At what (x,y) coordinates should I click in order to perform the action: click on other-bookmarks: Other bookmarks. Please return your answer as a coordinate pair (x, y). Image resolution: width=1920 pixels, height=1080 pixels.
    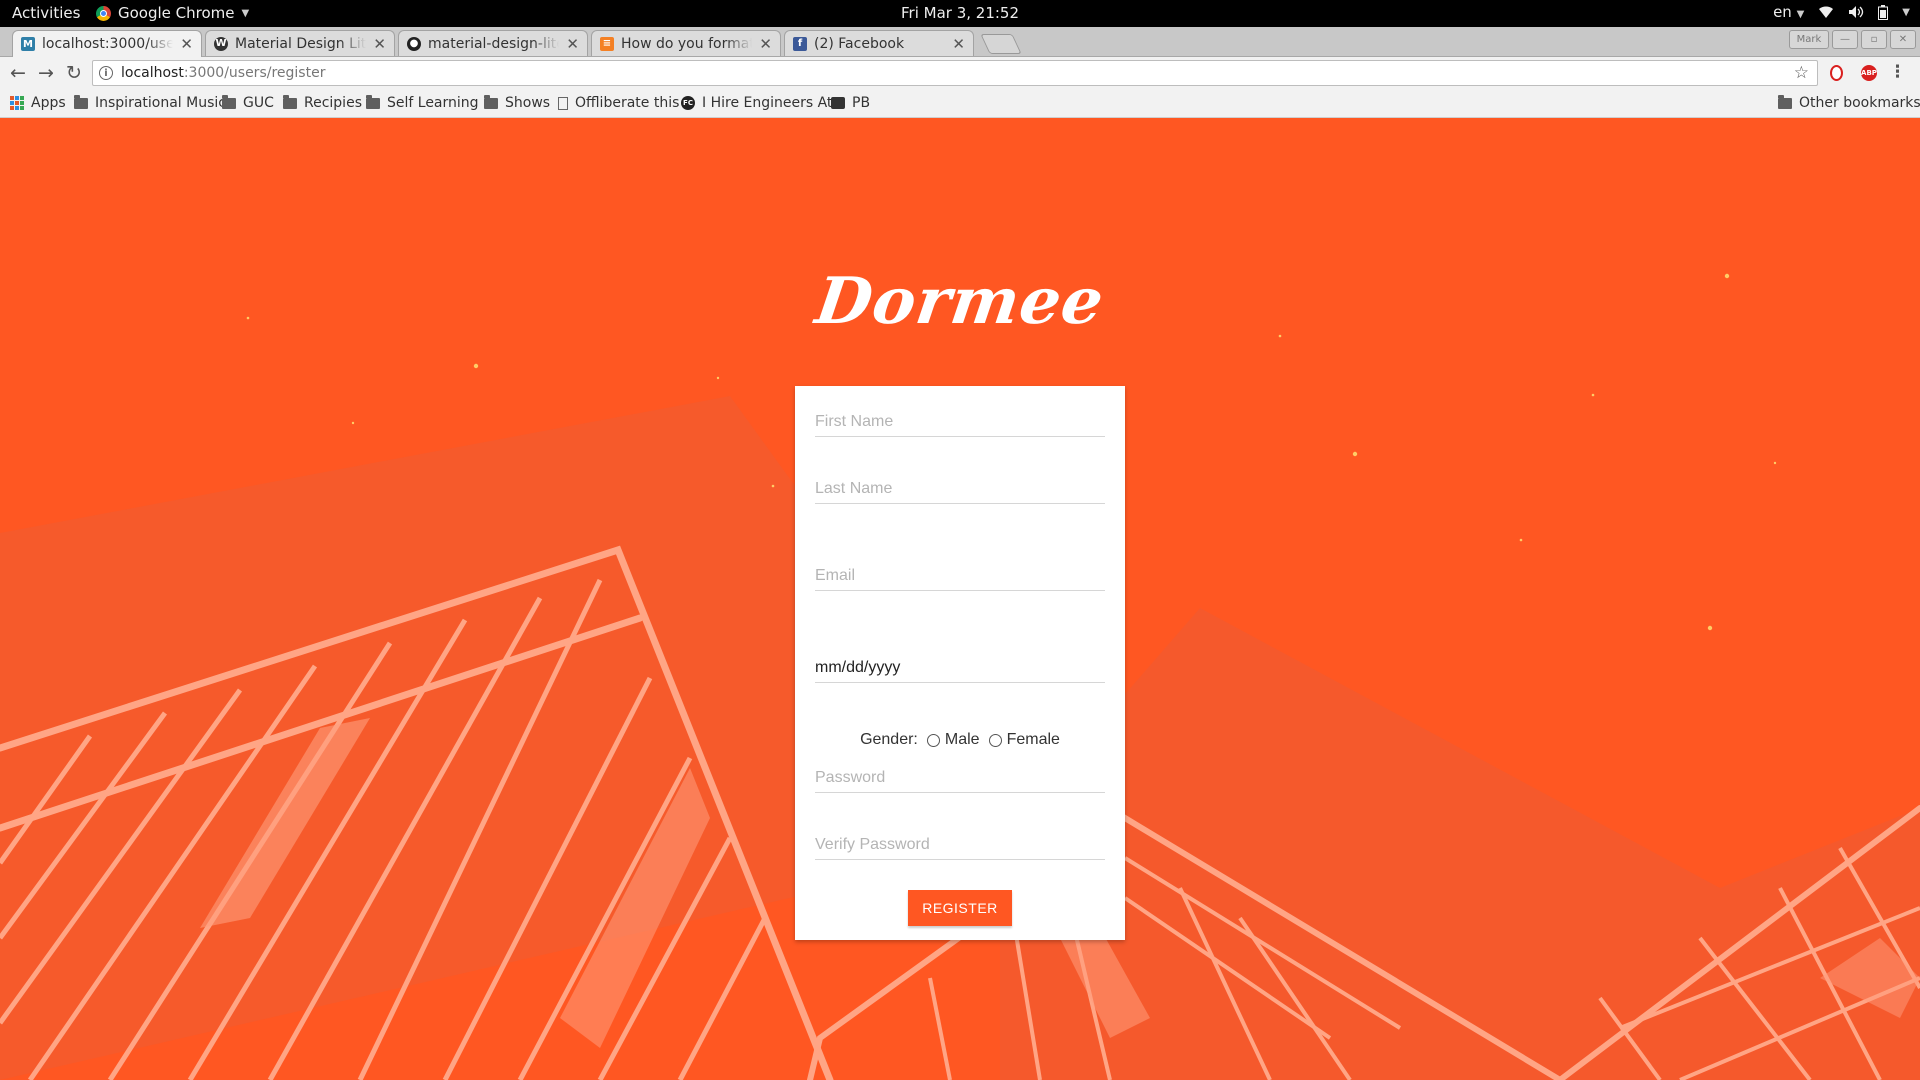
    Looking at the image, I should click on (1849, 102).